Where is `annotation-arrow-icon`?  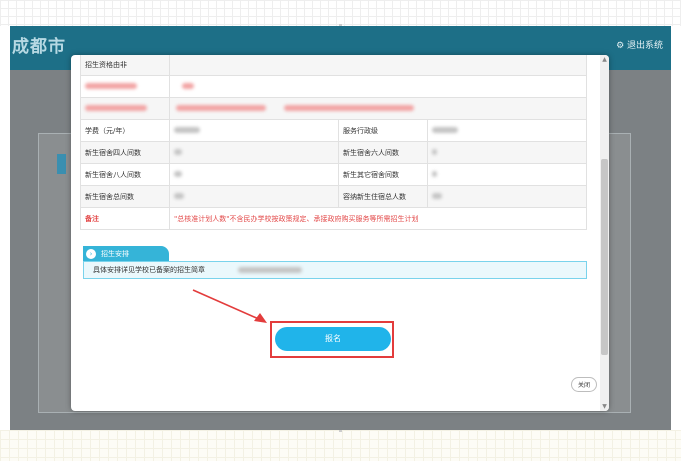
annotation-arrow-icon is located at coordinates (229, 306).